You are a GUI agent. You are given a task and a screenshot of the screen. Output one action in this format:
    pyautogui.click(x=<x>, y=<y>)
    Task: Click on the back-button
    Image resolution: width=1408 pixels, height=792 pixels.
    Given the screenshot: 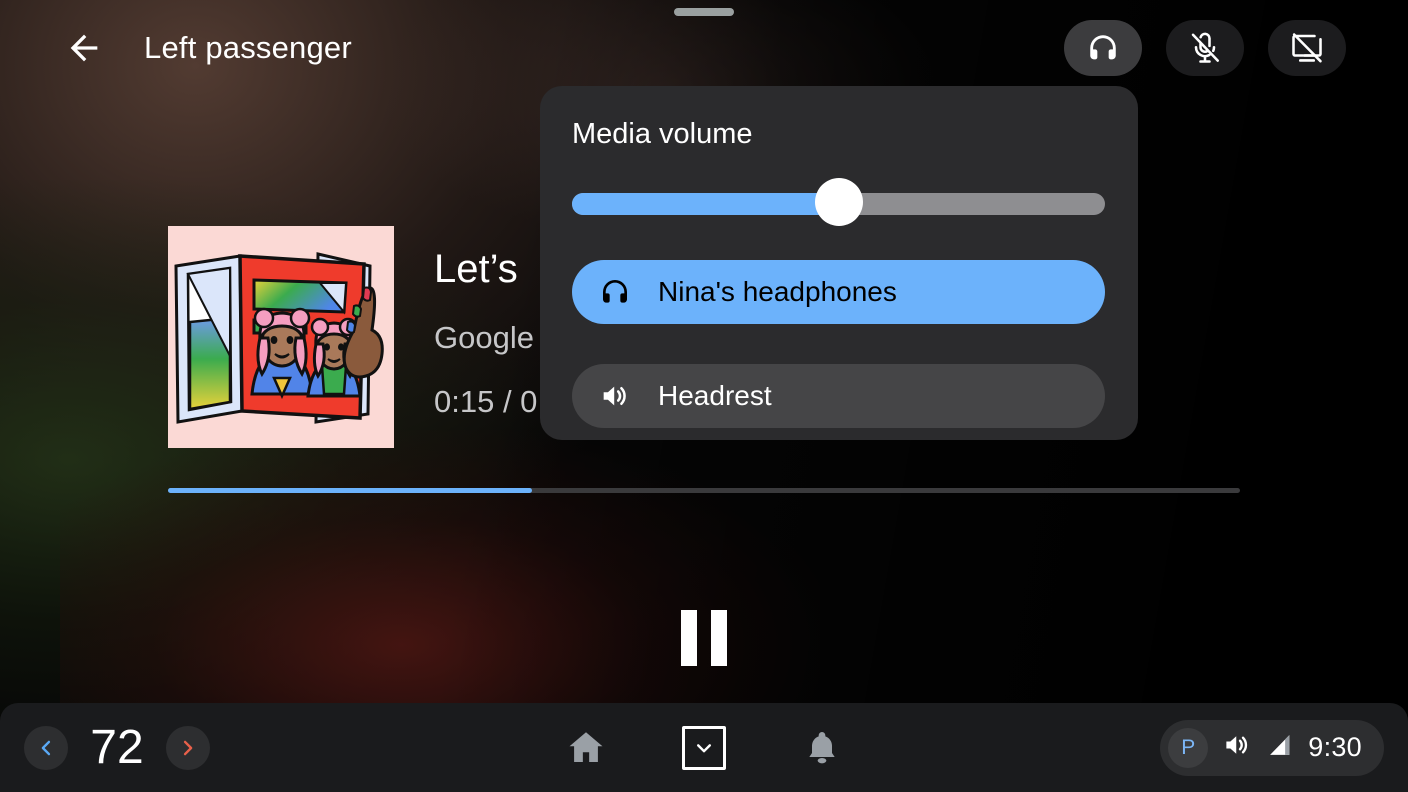 What is the action you would take?
    pyautogui.click(x=84, y=48)
    